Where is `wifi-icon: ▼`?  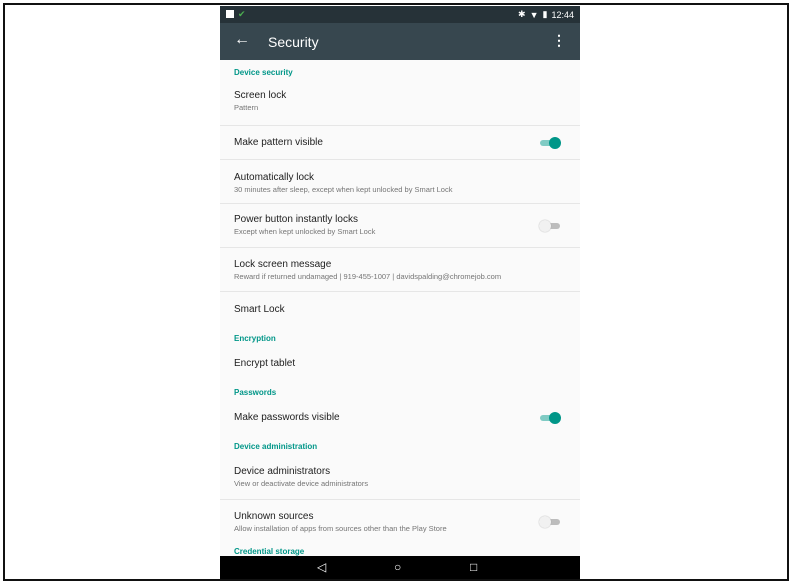
wifi-icon: ▼ is located at coordinates (534, 14).